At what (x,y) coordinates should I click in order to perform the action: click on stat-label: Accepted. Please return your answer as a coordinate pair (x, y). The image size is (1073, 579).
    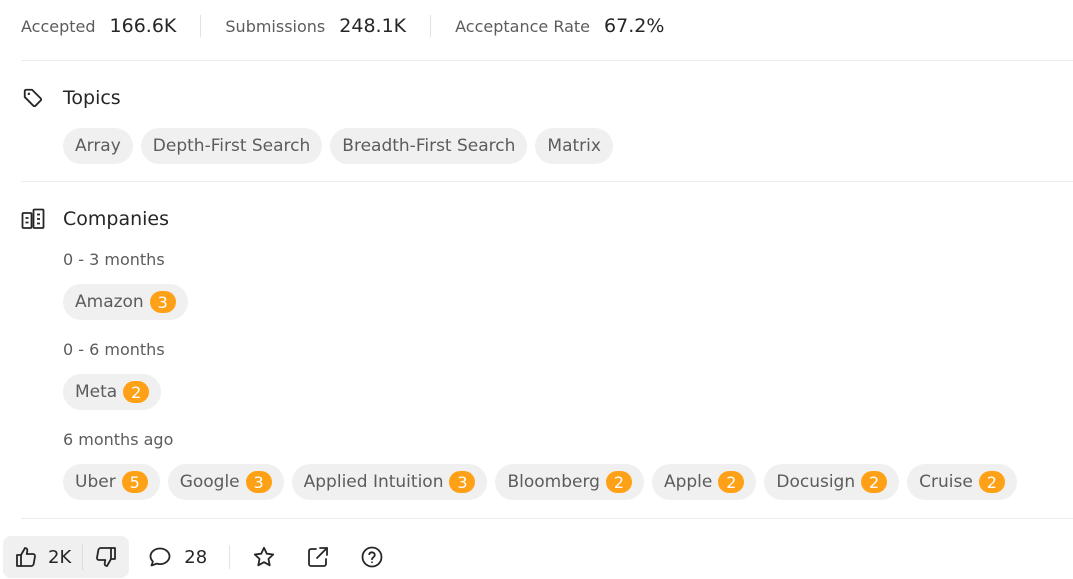
    Looking at the image, I should click on (58, 26).